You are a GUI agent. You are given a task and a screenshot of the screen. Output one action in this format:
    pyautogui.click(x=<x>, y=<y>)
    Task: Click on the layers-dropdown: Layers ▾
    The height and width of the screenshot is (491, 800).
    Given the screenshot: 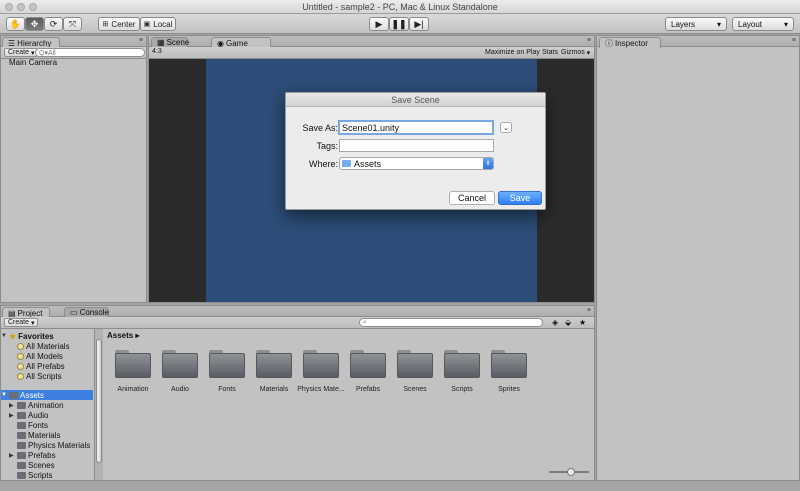 What is the action you would take?
    pyautogui.click(x=696, y=24)
    